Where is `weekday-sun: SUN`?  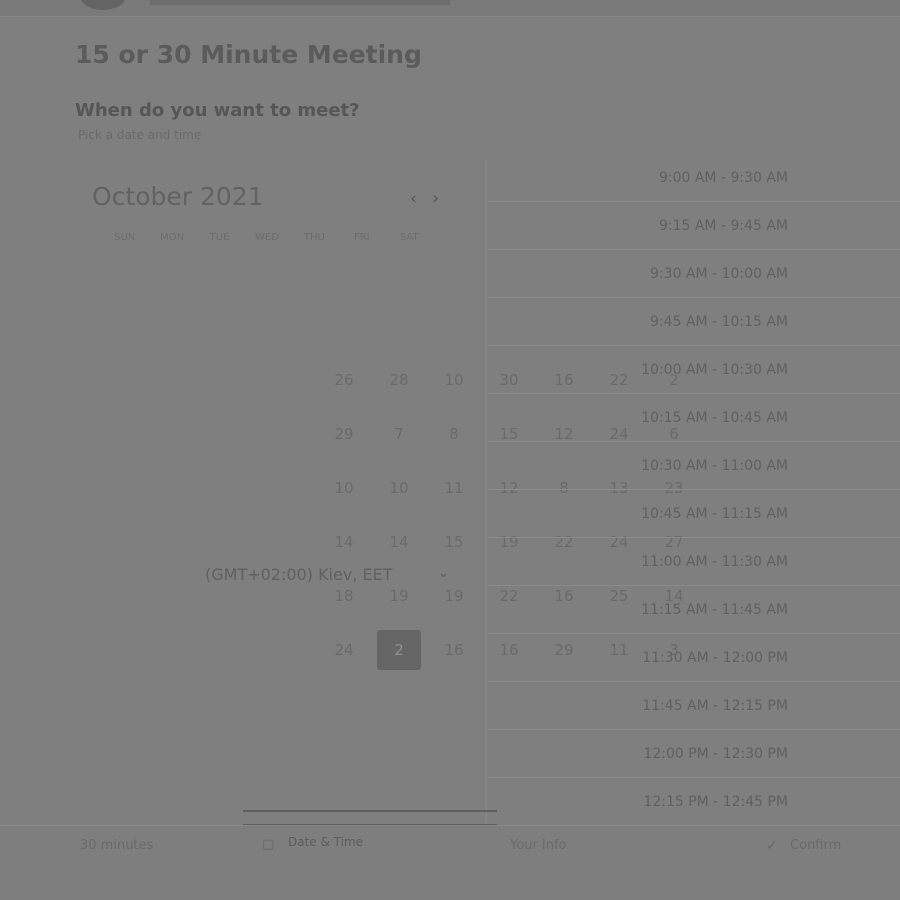 weekday-sun: SUN is located at coordinates (125, 237).